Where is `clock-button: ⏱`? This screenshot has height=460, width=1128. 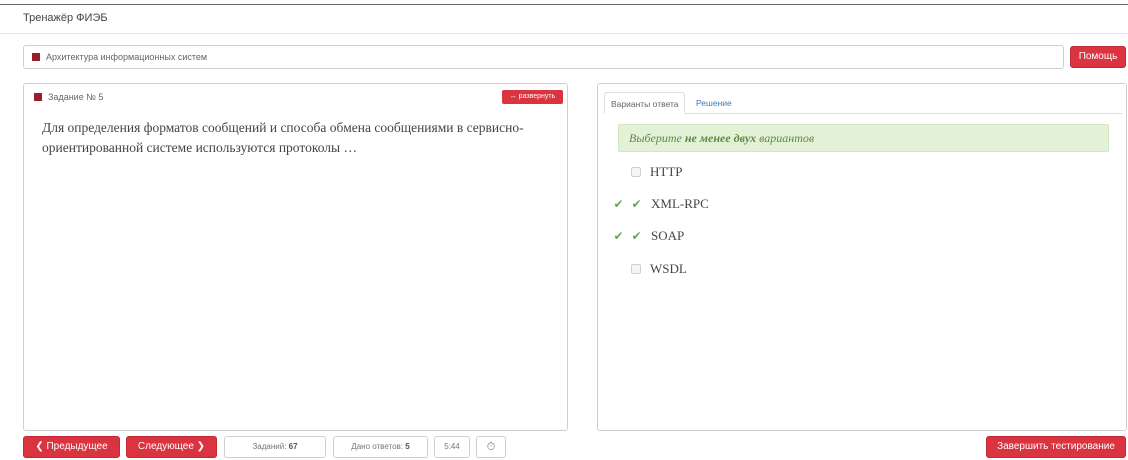 clock-button: ⏱ is located at coordinates (491, 447).